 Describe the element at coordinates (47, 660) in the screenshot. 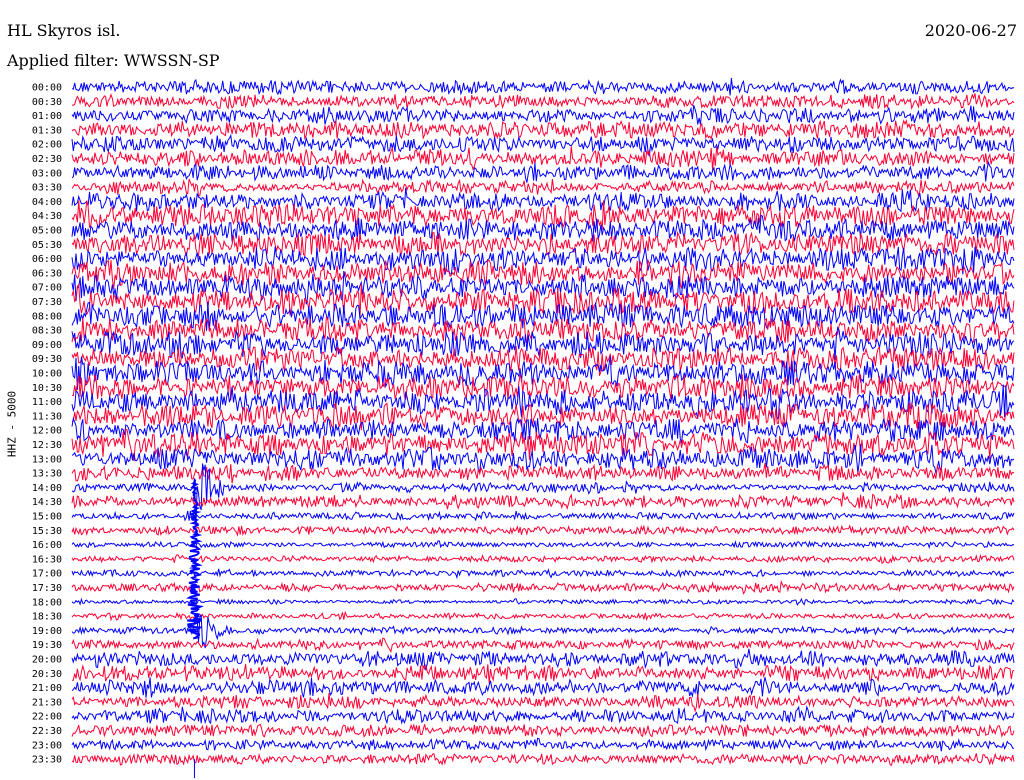

I see `row-time-label: 20:00` at that location.